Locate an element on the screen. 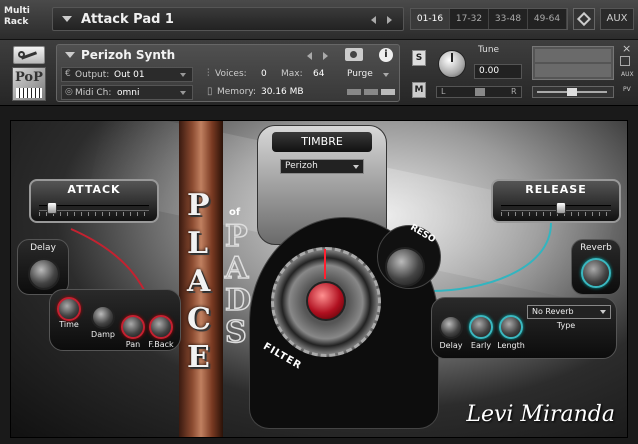 This screenshot has height=444, width=638. max-label: Max: is located at coordinates (292, 74).